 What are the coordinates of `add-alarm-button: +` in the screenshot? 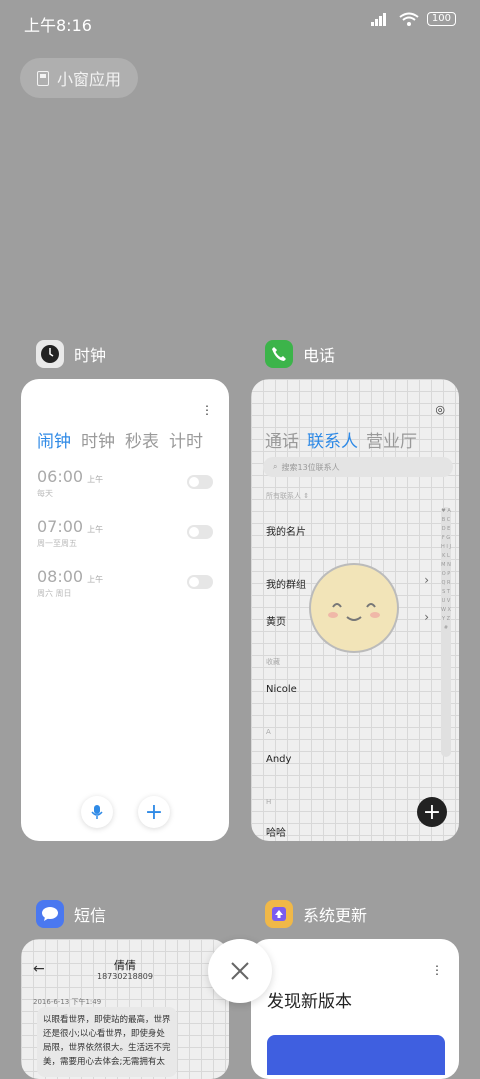 It's located at (154, 812).